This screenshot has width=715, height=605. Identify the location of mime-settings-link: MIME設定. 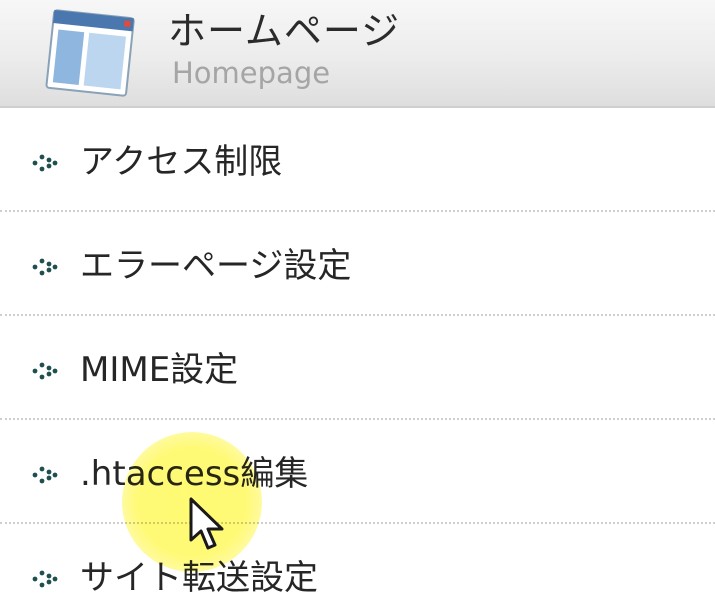
(159, 370).